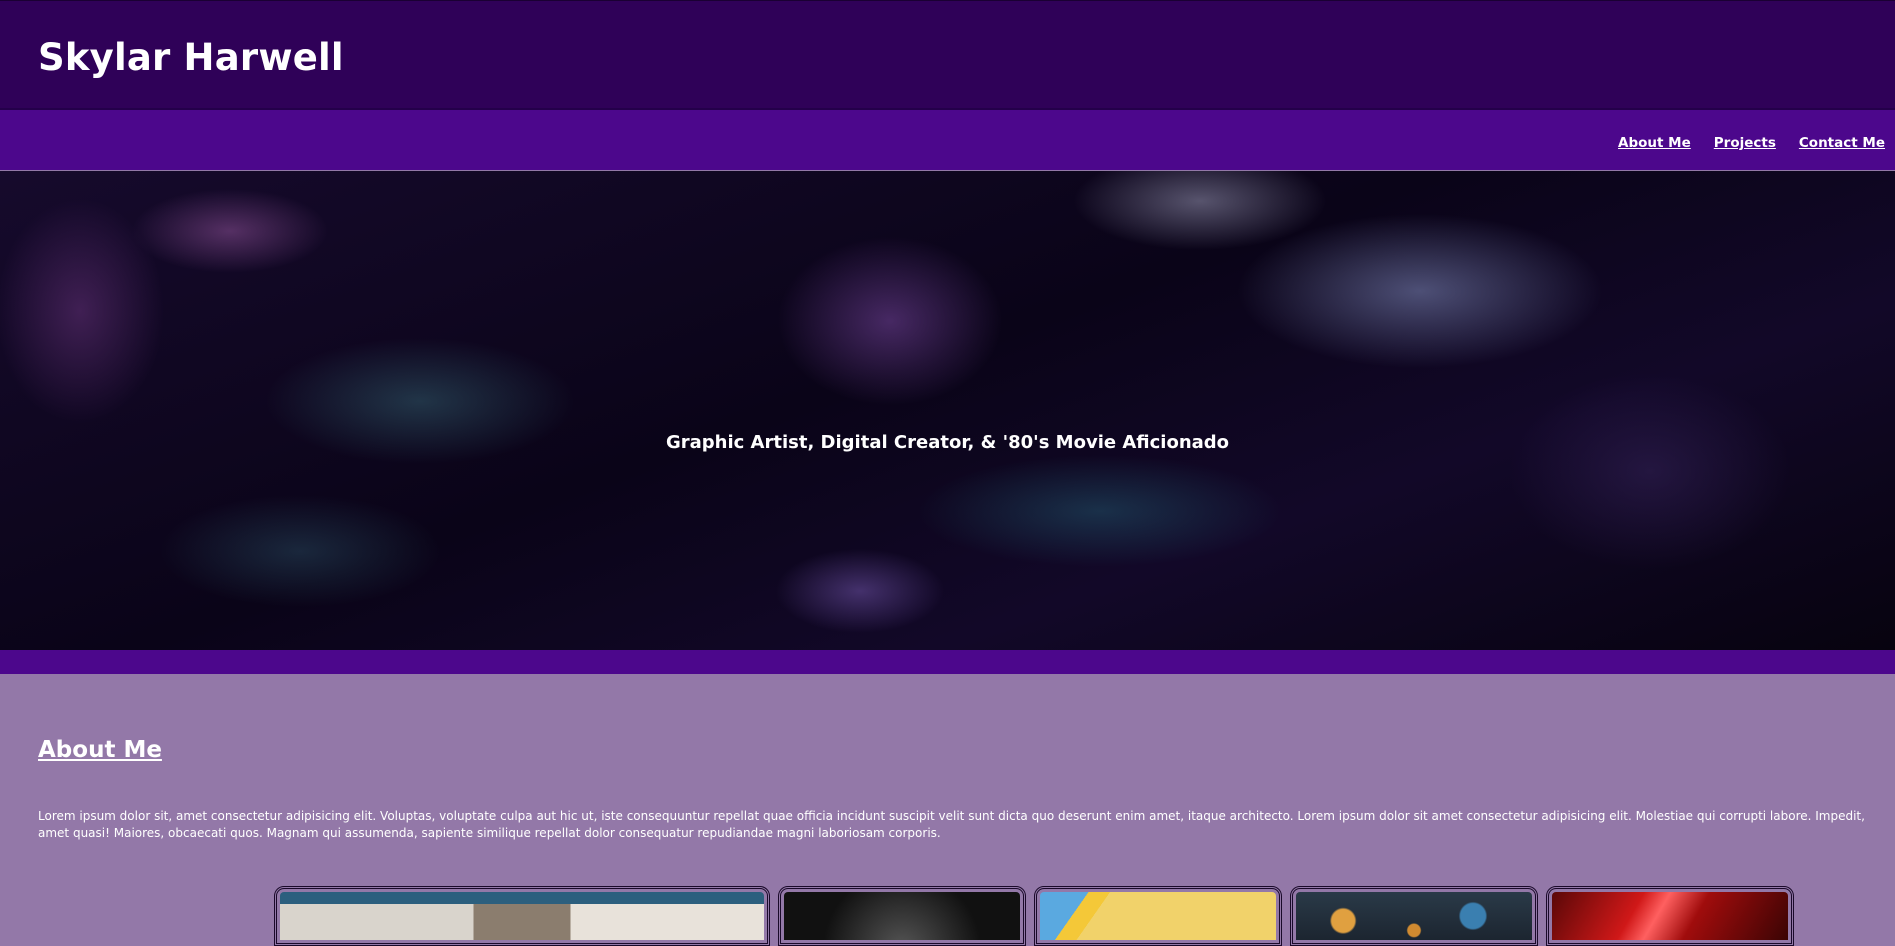 The width and height of the screenshot is (1895, 946). I want to click on site-title: Skylar Harwell, so click(191, 57).